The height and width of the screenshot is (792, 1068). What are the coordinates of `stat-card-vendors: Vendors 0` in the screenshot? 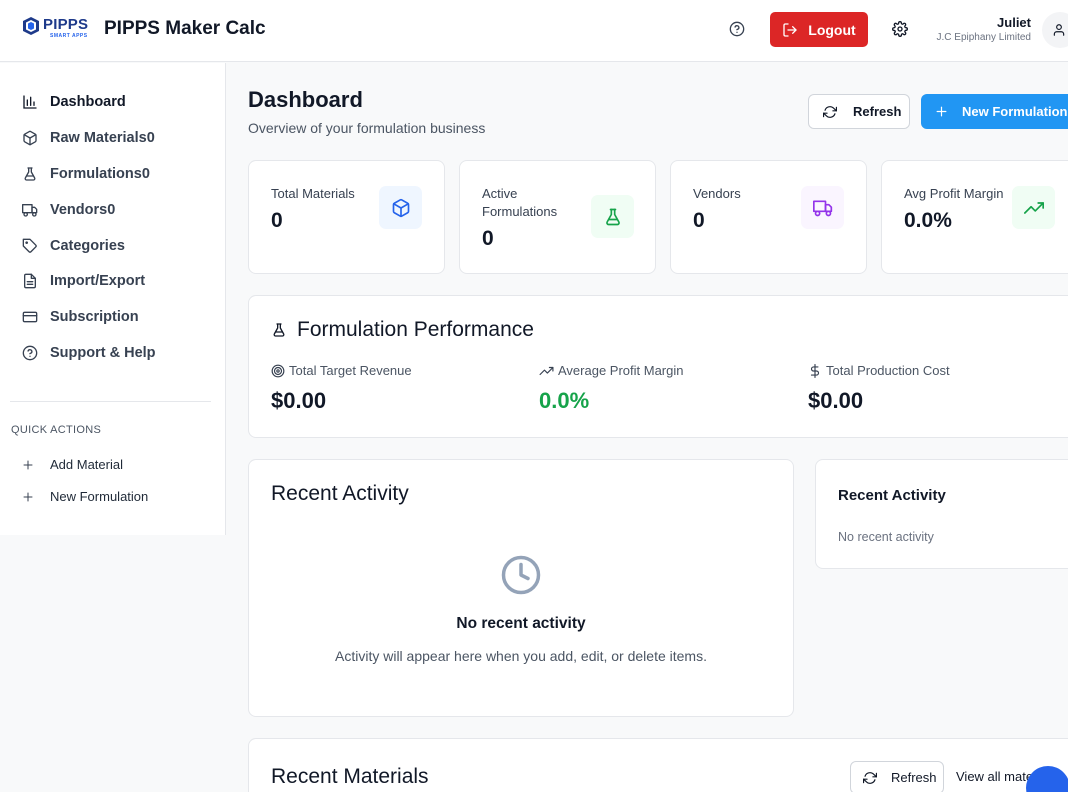 It's located at (768, 217).